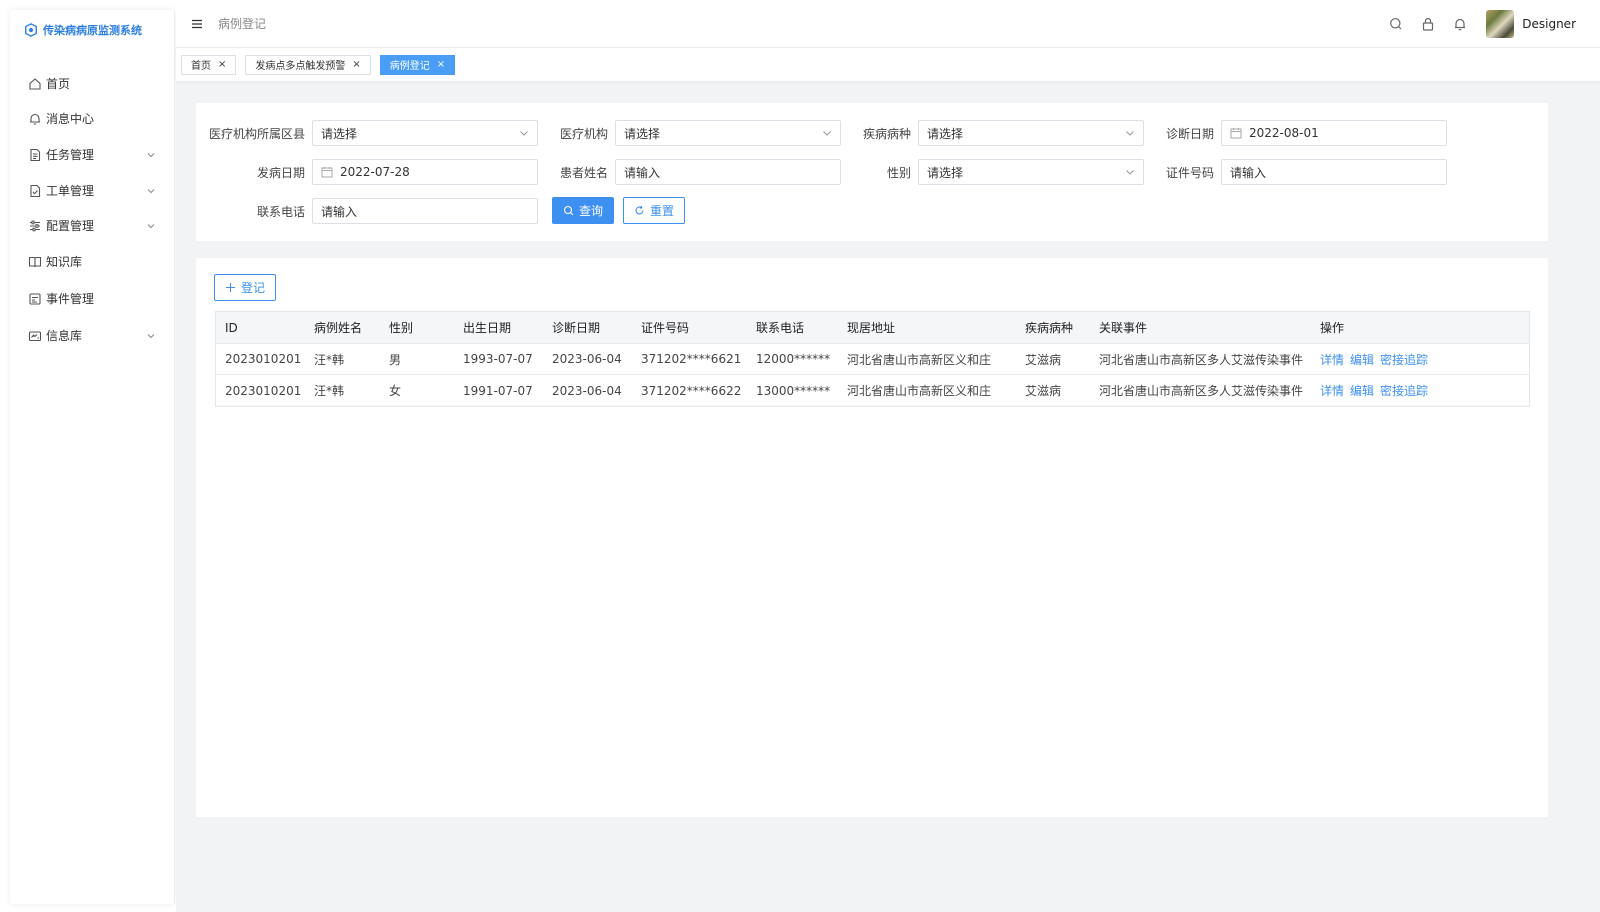 The height and width of the screenshot is (912, 1600). I want to click on sidebar-item-label: 工单管理, so click(70, 191).